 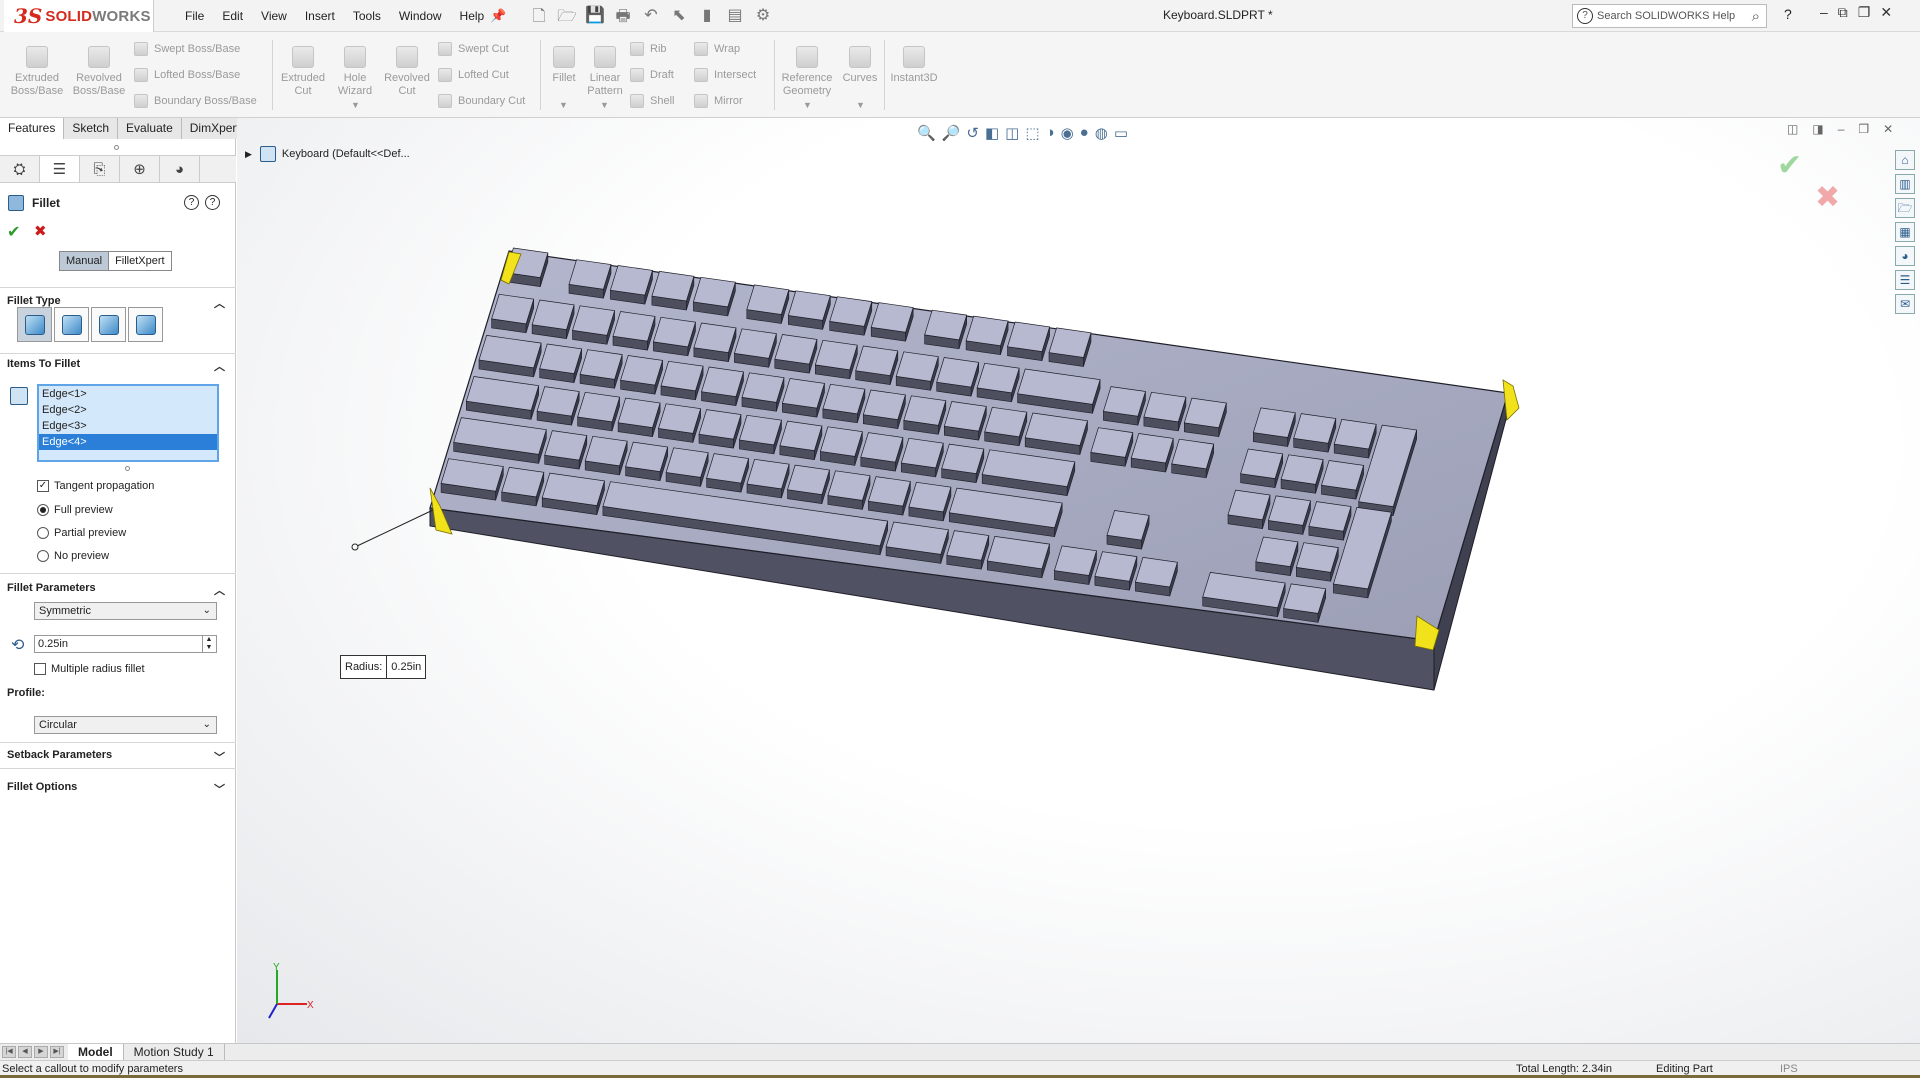 I want to click on tab-sketch: Sketch, so click(x=91, y=128).